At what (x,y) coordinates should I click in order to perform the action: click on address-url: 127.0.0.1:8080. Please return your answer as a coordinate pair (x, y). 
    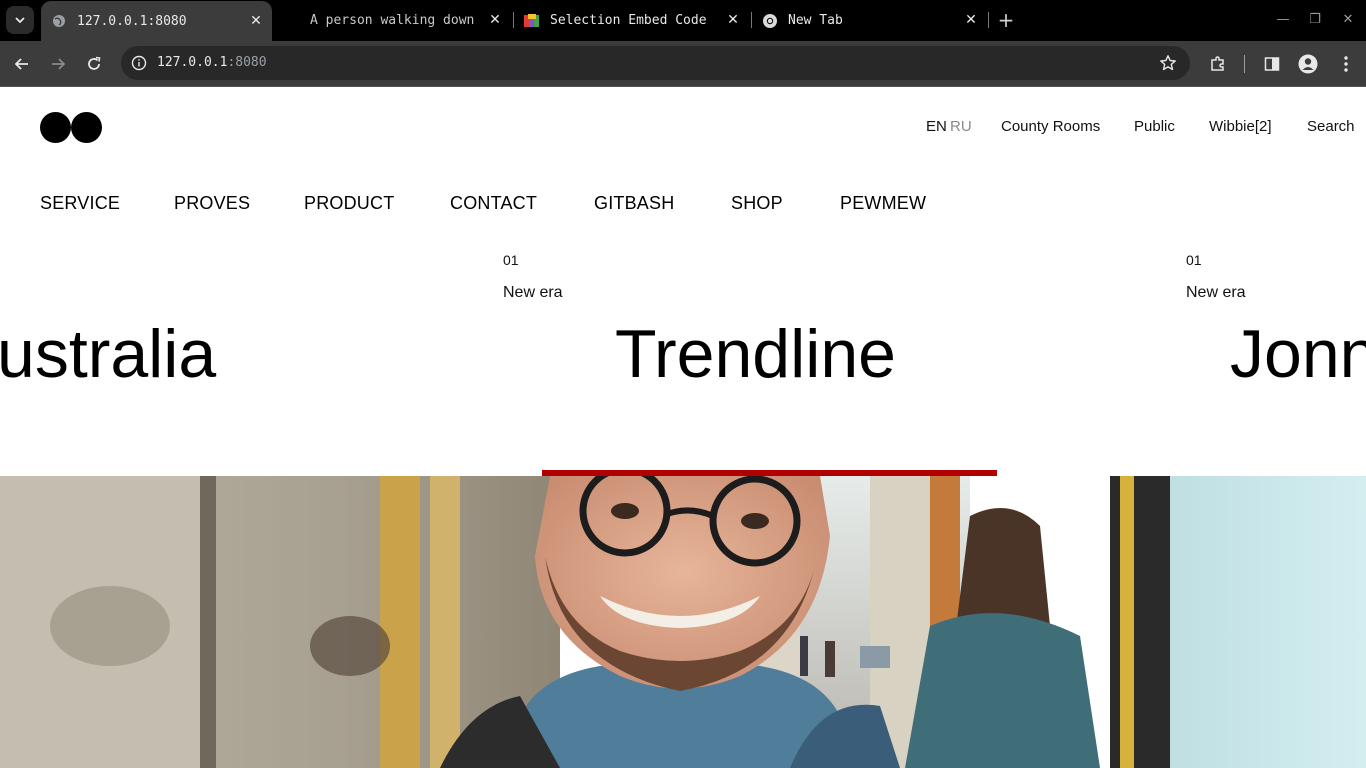
    Looking at the image, I should click on (212, 62).